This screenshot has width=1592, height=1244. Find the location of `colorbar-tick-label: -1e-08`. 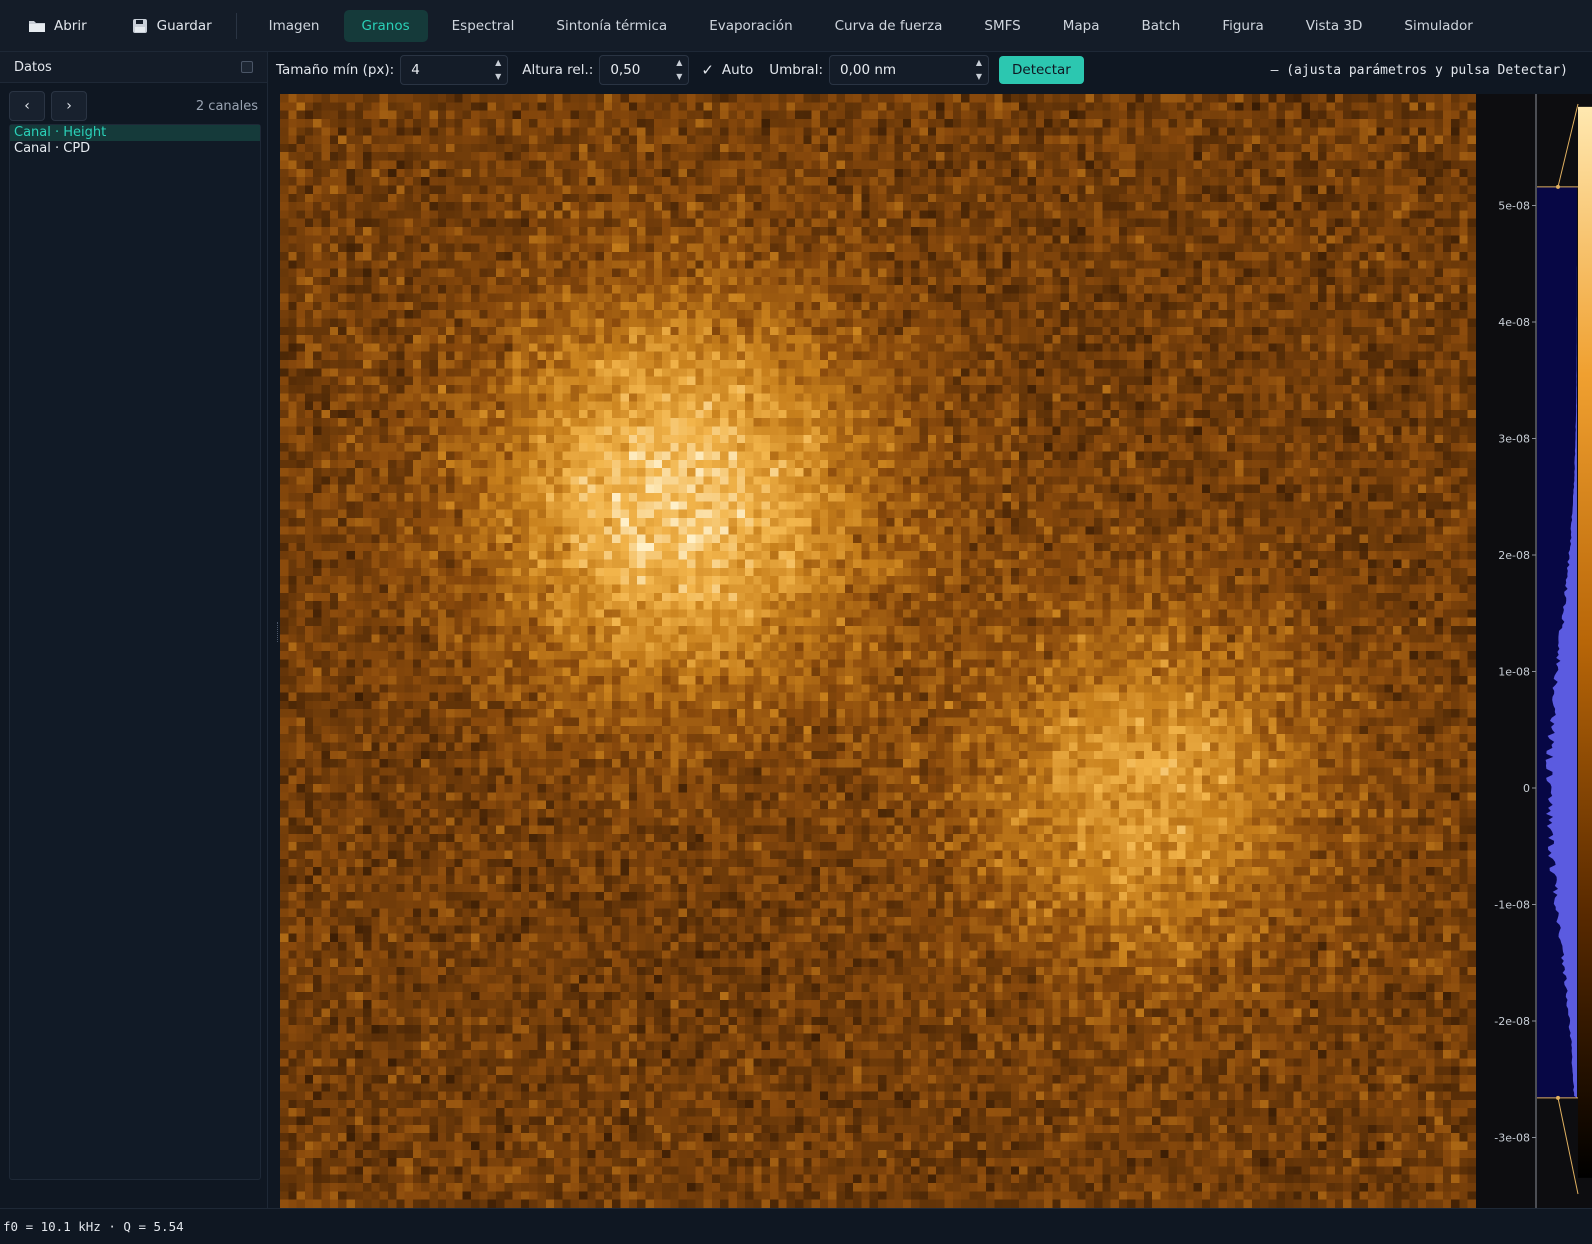

colorbar-tick-label: -1e-08 is located at coordinates (1512, 905).